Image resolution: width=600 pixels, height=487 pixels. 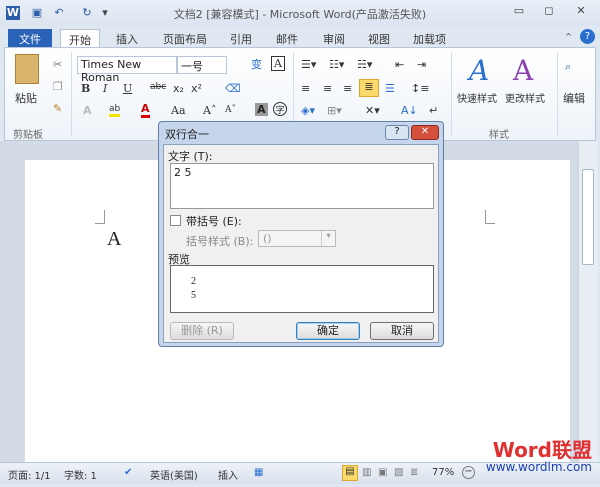 What do you see at coordinates (350, 473) in the screenshot?
I see `print-layout-view-icon: ▤` at bounding box center [350, 473].